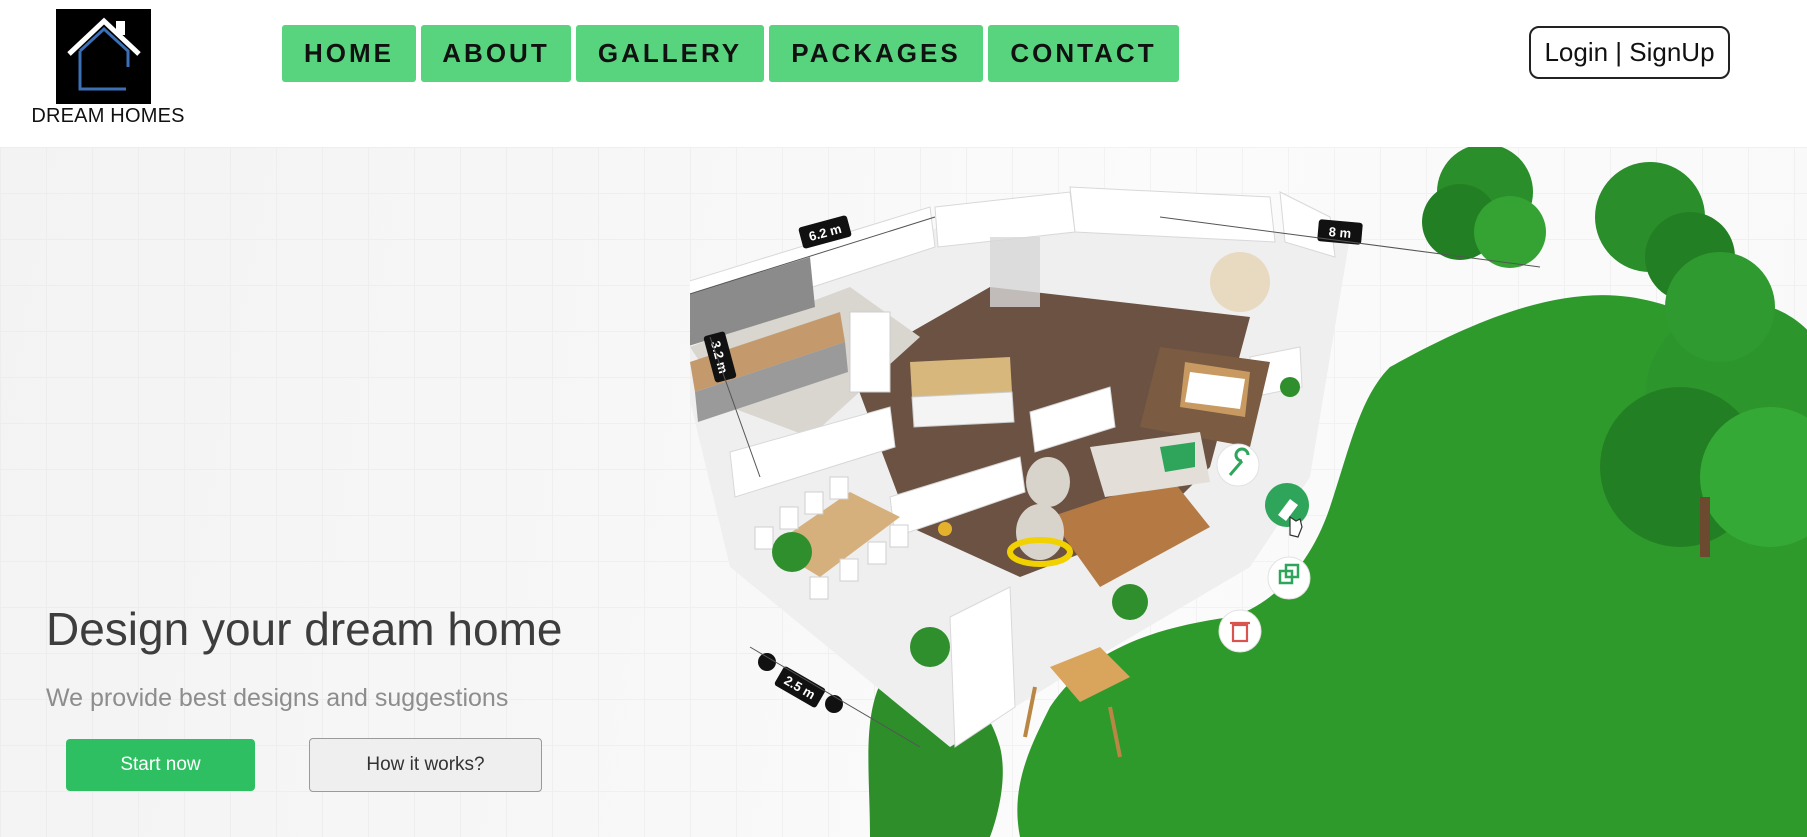 This screenshot has height=837, width=1807. What do you see at coordinates (277, 698) in the screenshot?
I see `hero-subtitle: We provide best designs and suggestions` at bounding box center [277, 698].